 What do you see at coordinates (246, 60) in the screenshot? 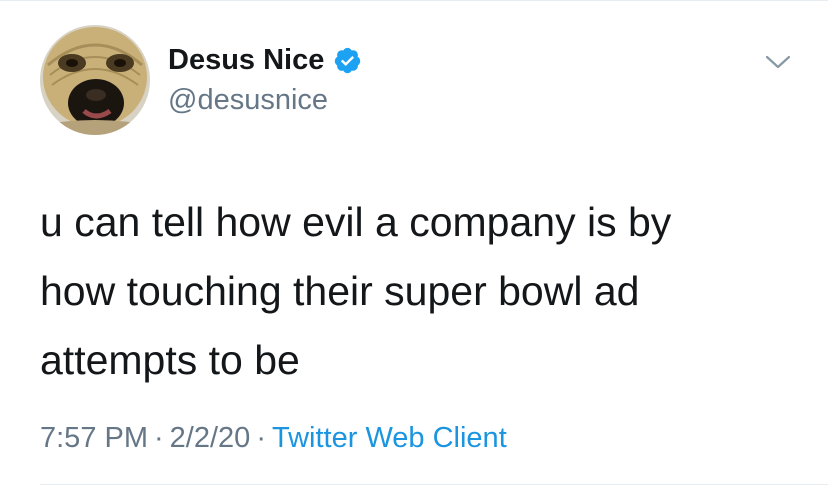
I see `author-display-name: Desus Nice` at bounding box center [246, 60].